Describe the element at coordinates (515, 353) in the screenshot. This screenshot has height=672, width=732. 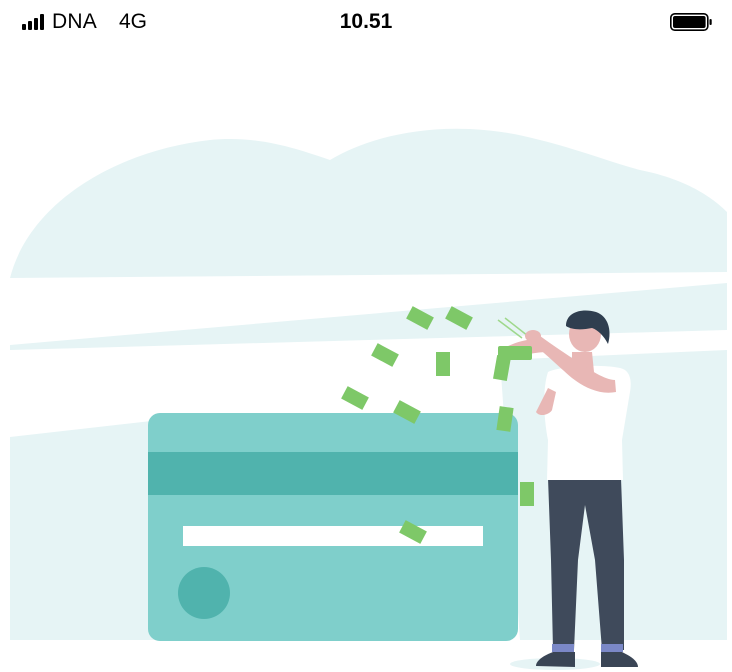
I see `money-stack` at that location.